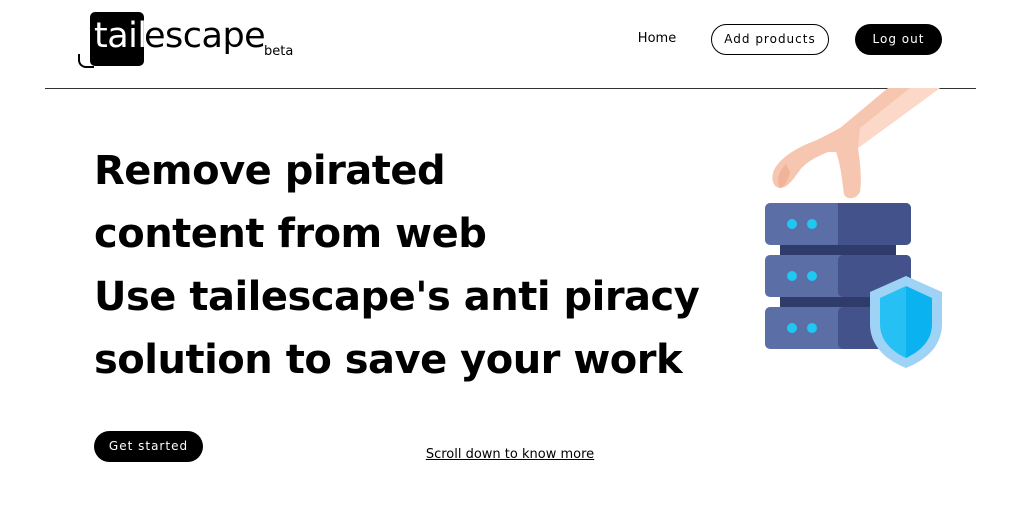  Describe the element at coordinates (205, 36) in the screenshot. I see `logo-text-part2: escape` at that location.